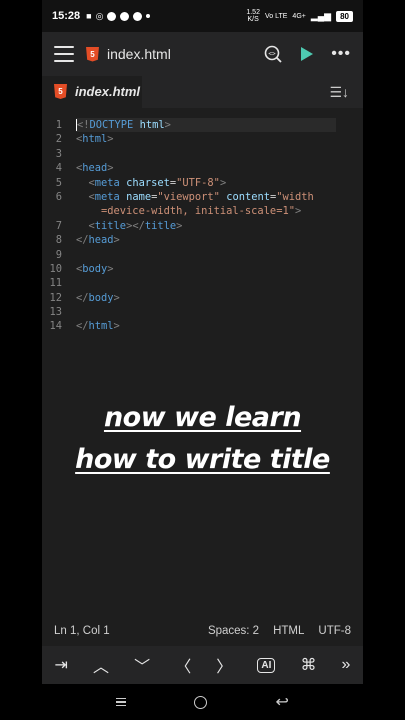 The height and width of the screenshot is (720, 405). I want to click on ai-icon: AI, so click(266, 665).